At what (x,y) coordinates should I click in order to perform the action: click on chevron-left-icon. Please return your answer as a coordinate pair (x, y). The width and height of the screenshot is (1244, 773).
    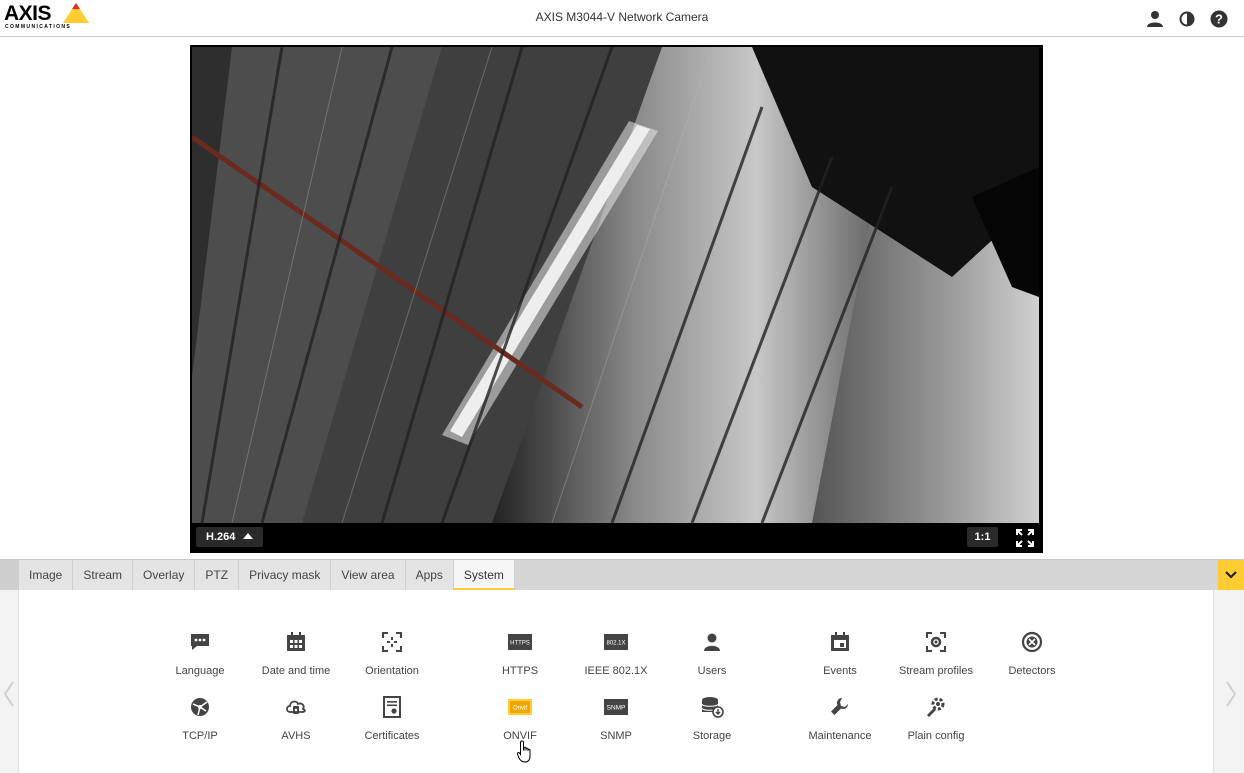
    Looking at the image, I should click on (9, 694).